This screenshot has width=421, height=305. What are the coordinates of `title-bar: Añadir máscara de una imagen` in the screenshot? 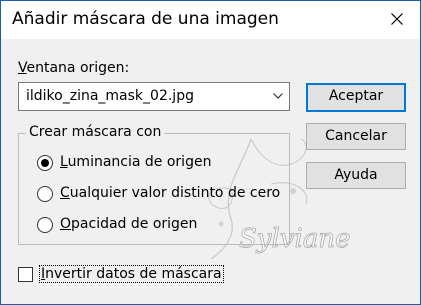 It's located at (210, 20).